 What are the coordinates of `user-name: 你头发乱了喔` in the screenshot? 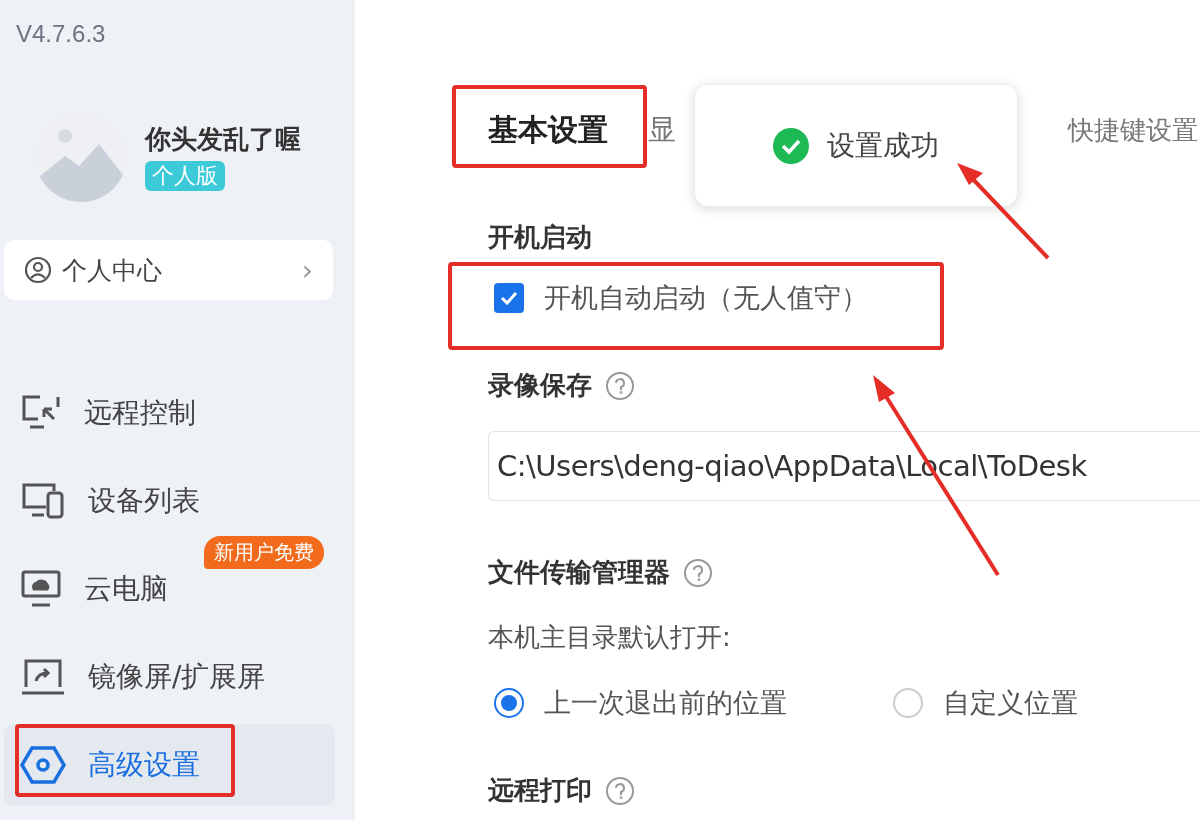 It's located at (223, 139).